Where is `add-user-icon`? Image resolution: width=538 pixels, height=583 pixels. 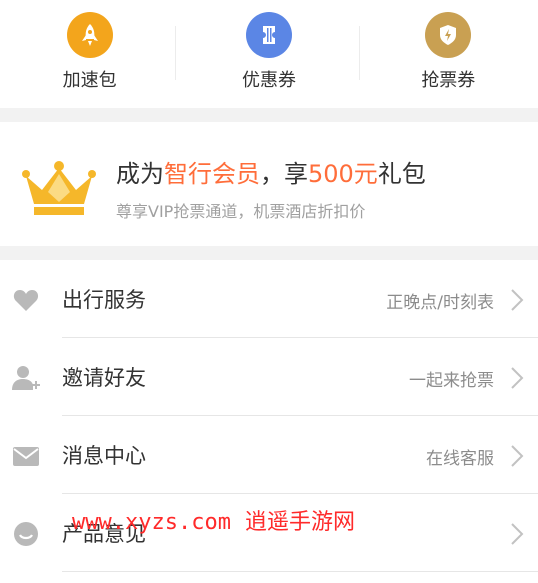
add-user-icon is located at coordinates (26, 378).